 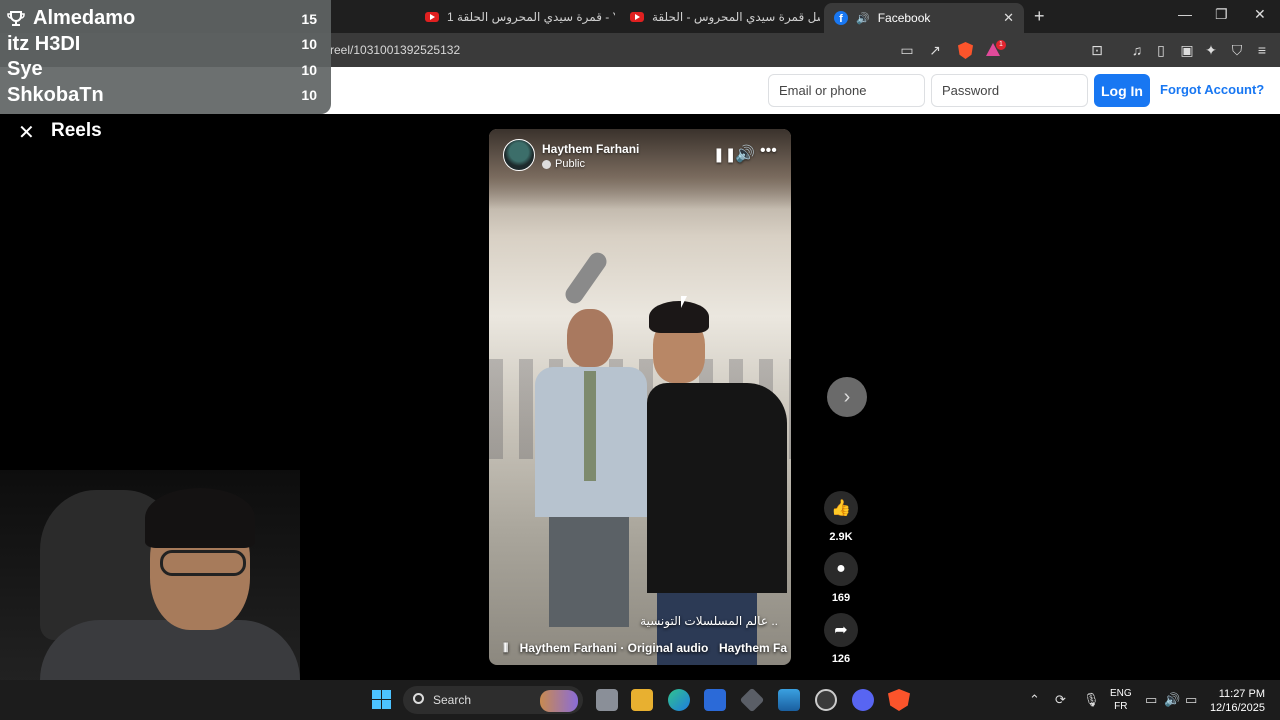 I want to click on chevron-right-icon: ›, so click(x=847, y=396).